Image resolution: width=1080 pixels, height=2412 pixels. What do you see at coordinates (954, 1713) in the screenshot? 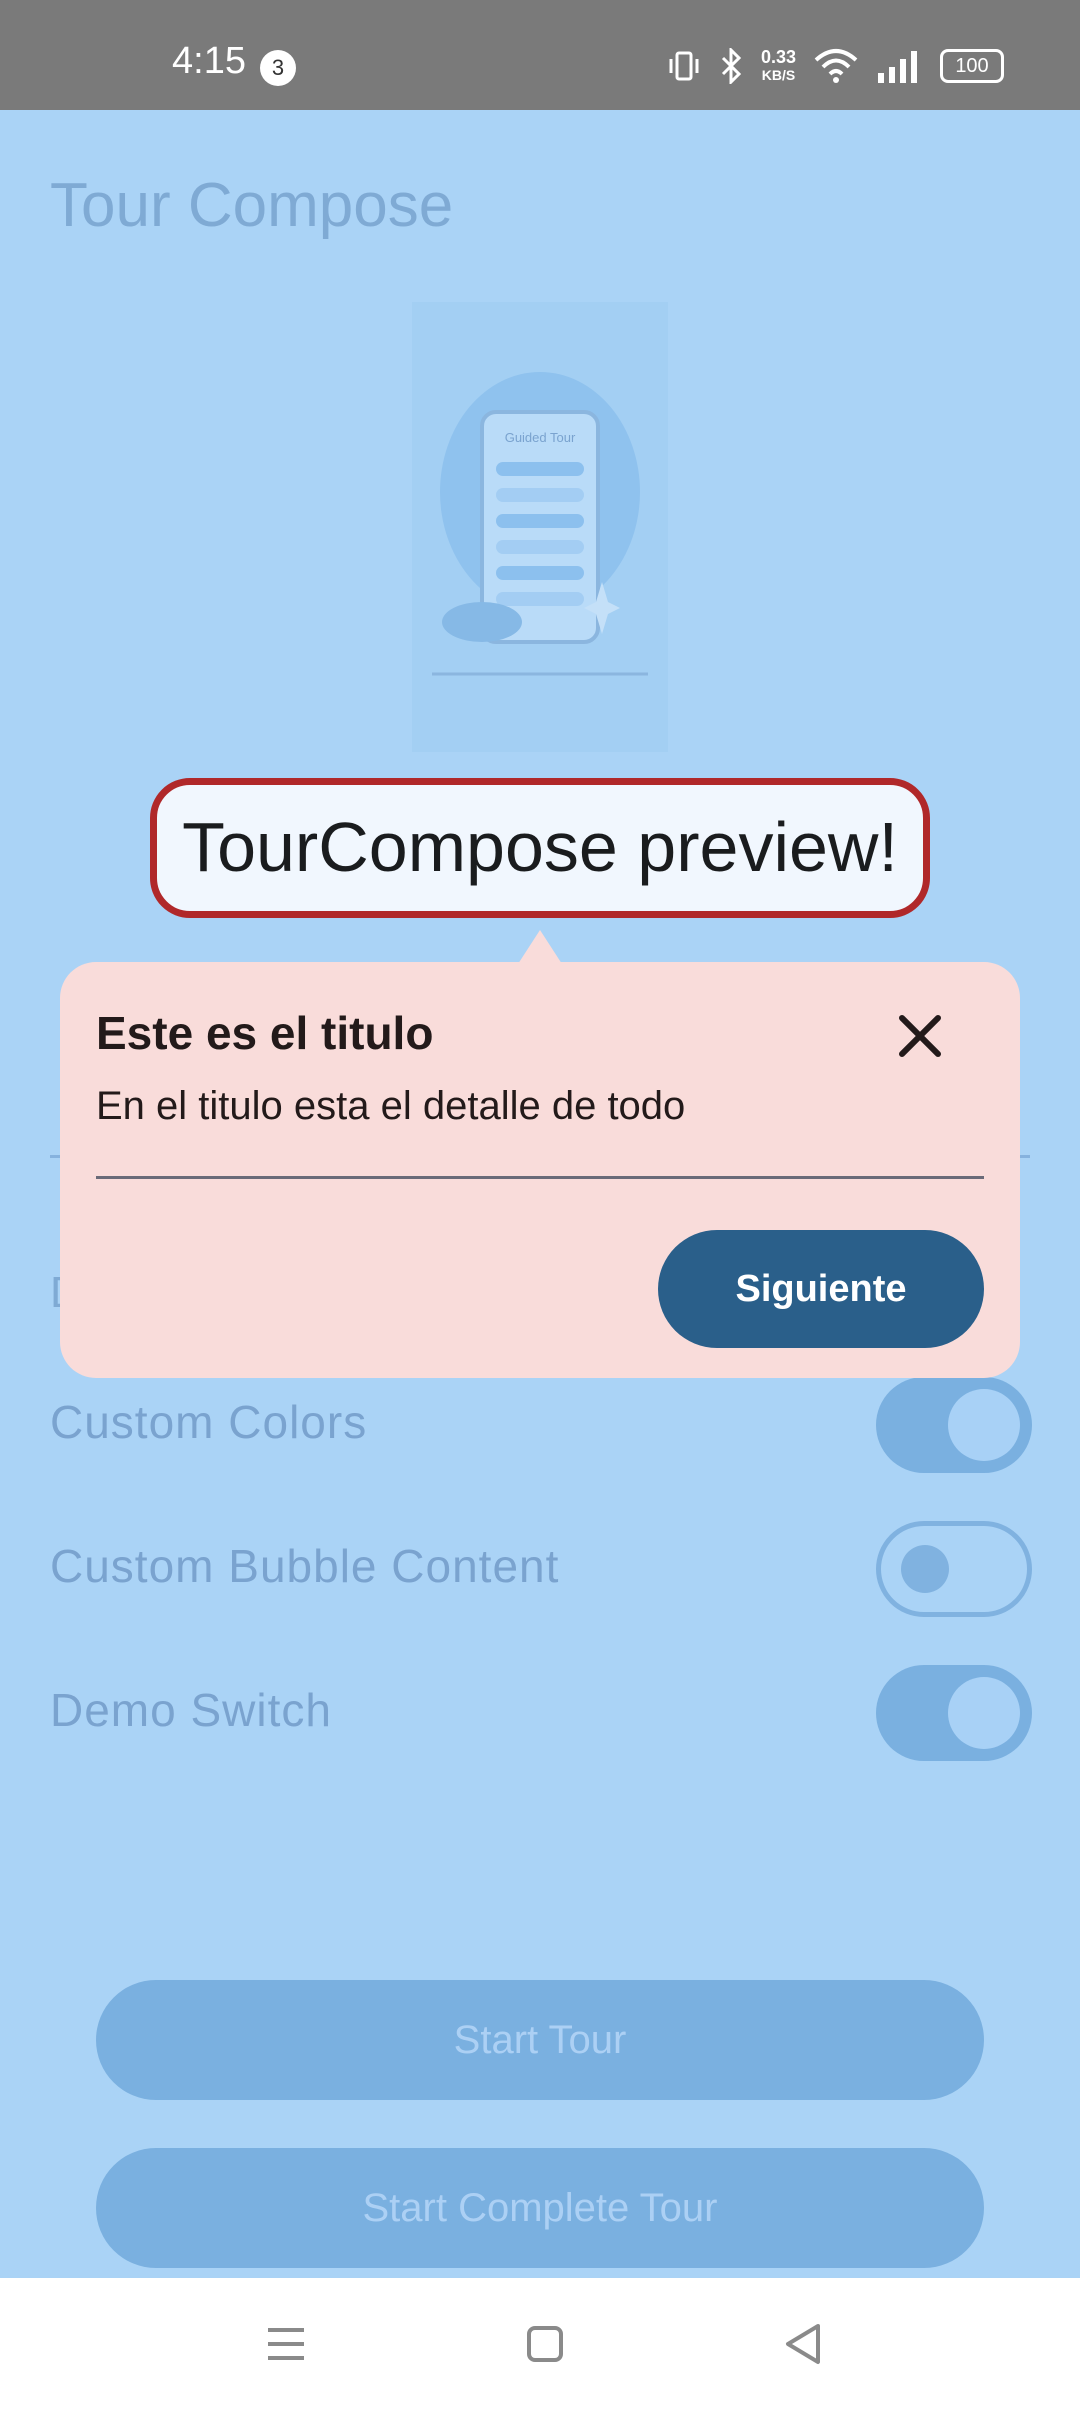
I see `demo-switch-toggle` at bounding box center [954, 1713].